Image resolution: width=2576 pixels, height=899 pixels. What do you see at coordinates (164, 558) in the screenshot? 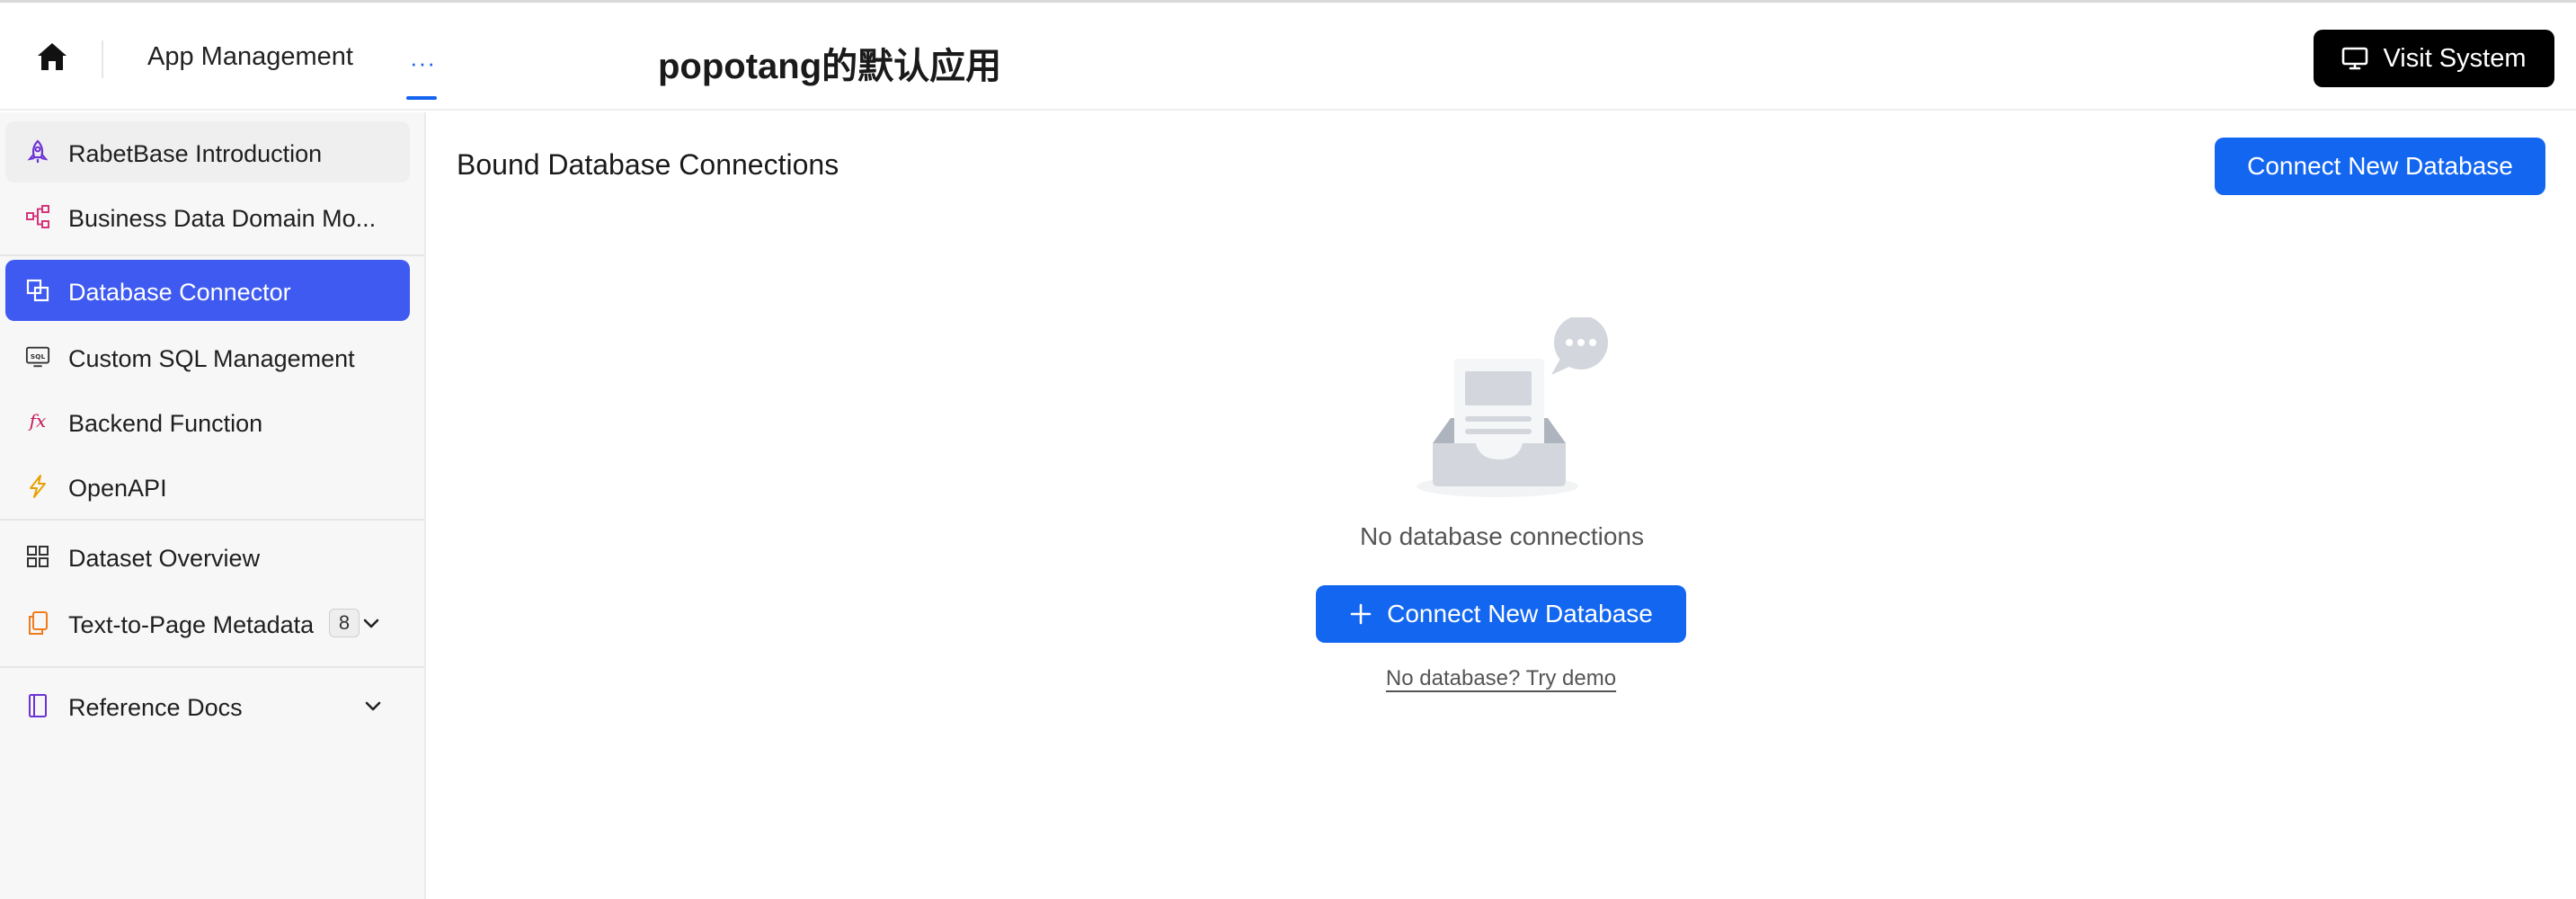
I see `sidebar-item-label: Dataset Overview` at bounding box center [164, 558].